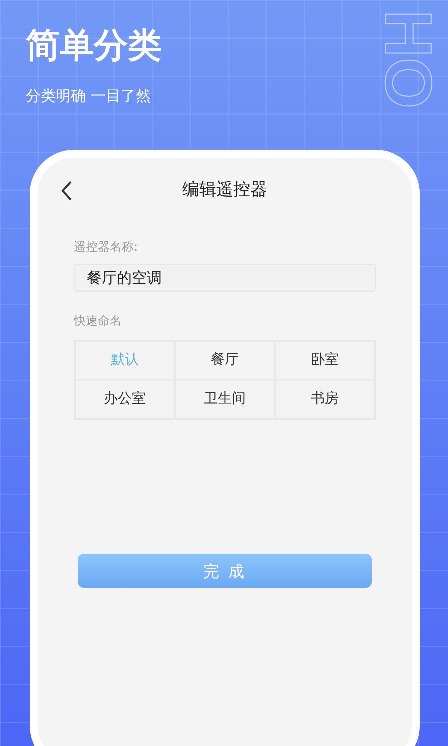  What do you see at coordinates (88, 97) in the screenshot?
I see `subheadline: 分类明确 一目了然` at bounding box center [88, 97].